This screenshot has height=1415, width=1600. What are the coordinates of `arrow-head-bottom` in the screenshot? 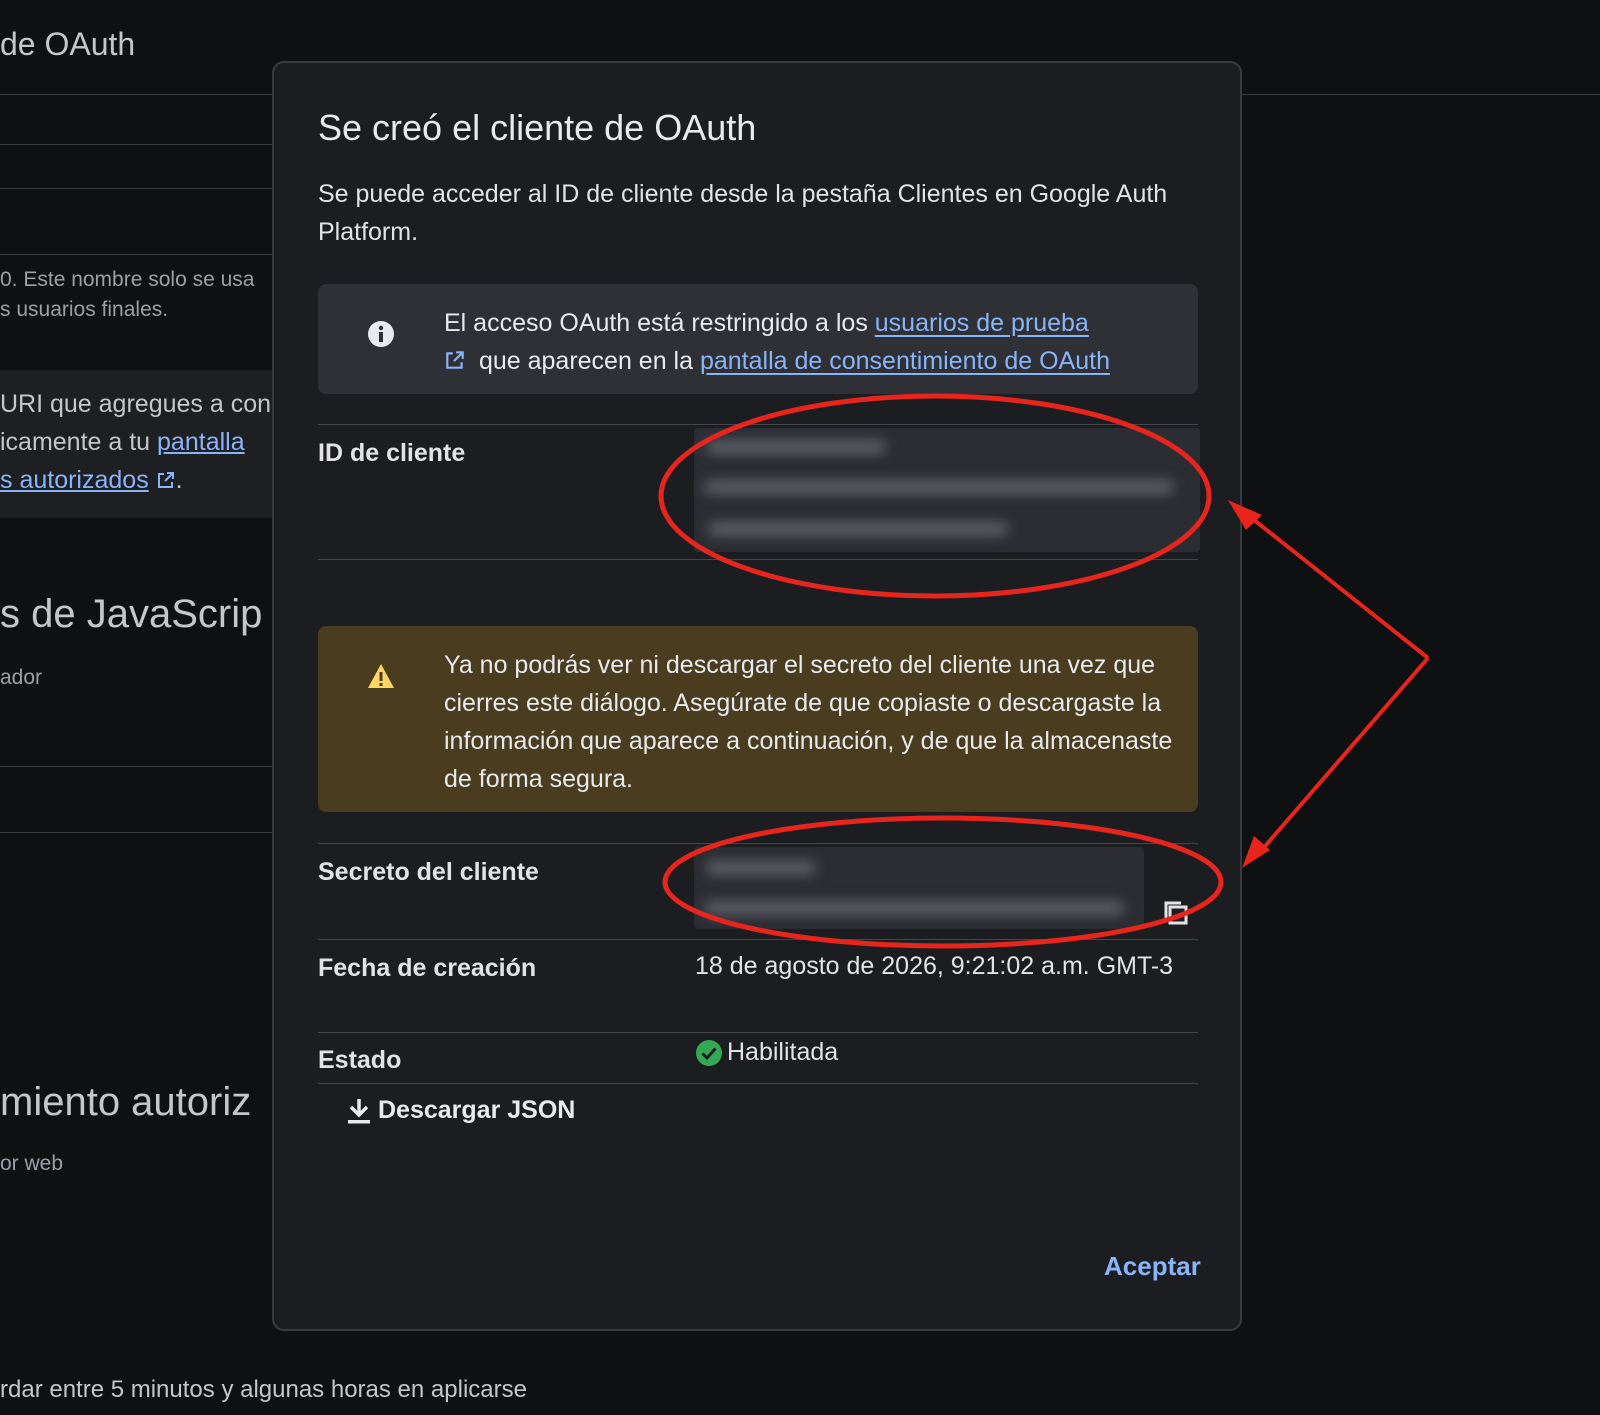 It's located at (1256, 852).